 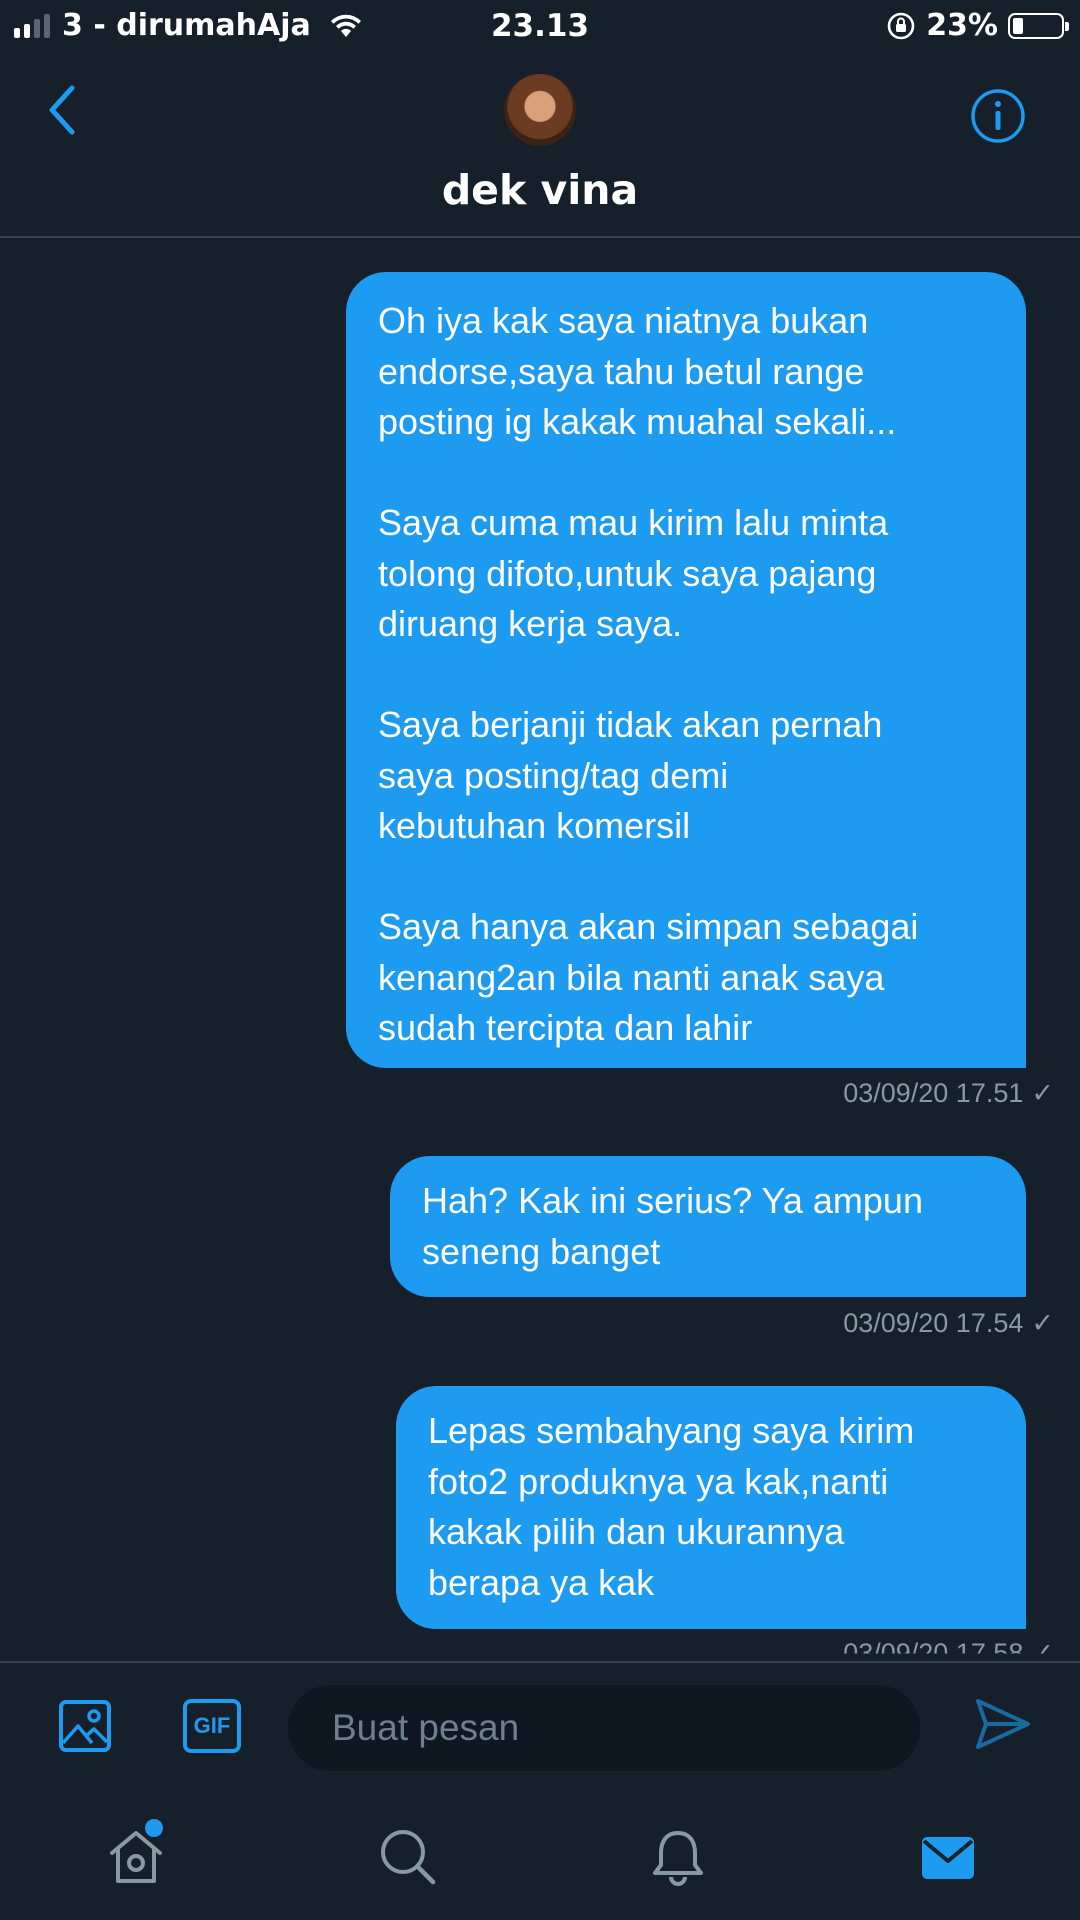 What do you see at coordinates (962, 25) in the screenshot?
I see `battery-percentage: 23%` at bounding box center [962, 25].